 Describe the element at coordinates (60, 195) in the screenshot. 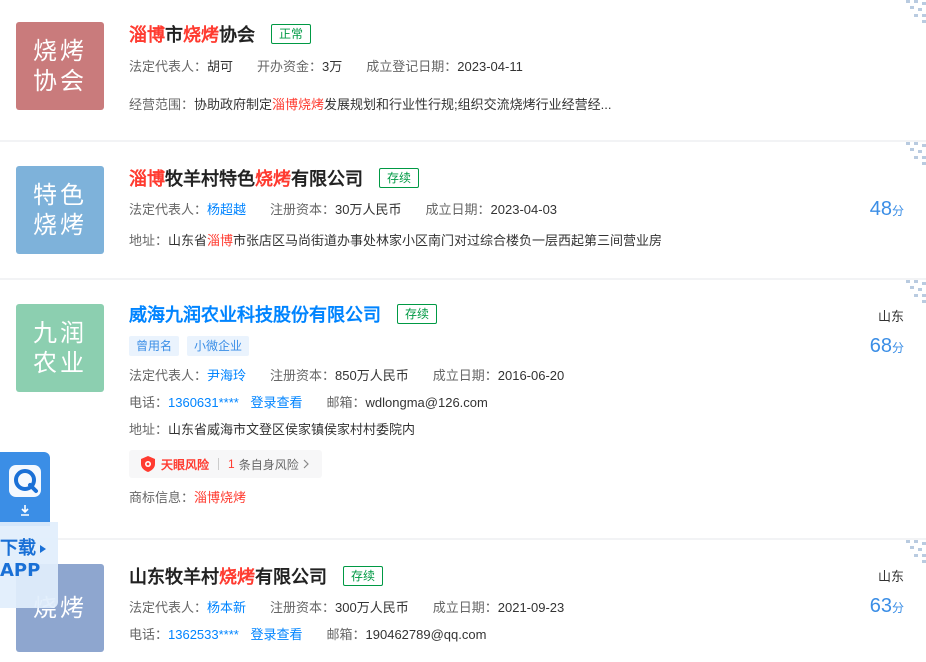

I see `logo-text-line: 特色` at that location.